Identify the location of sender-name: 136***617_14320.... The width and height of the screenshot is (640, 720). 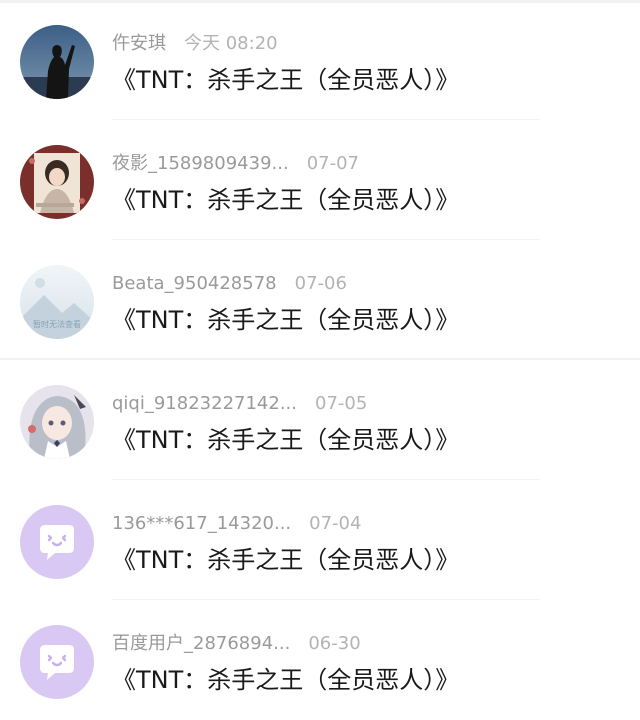
(201, 524).